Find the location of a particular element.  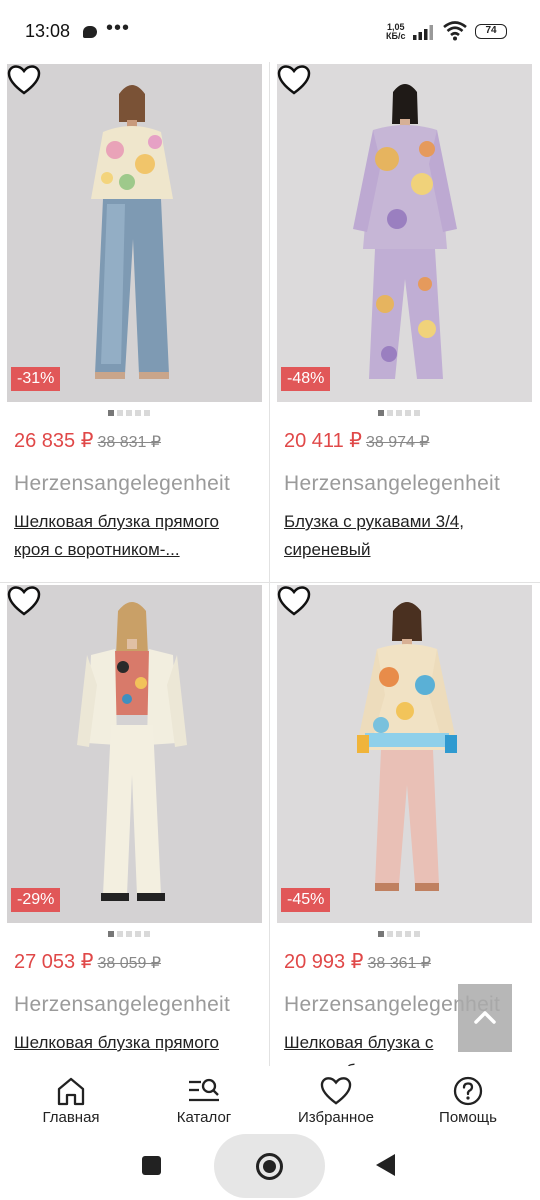

product-price: 20 993 ₽38 361 ₽ is located at coordinates (357, 961).